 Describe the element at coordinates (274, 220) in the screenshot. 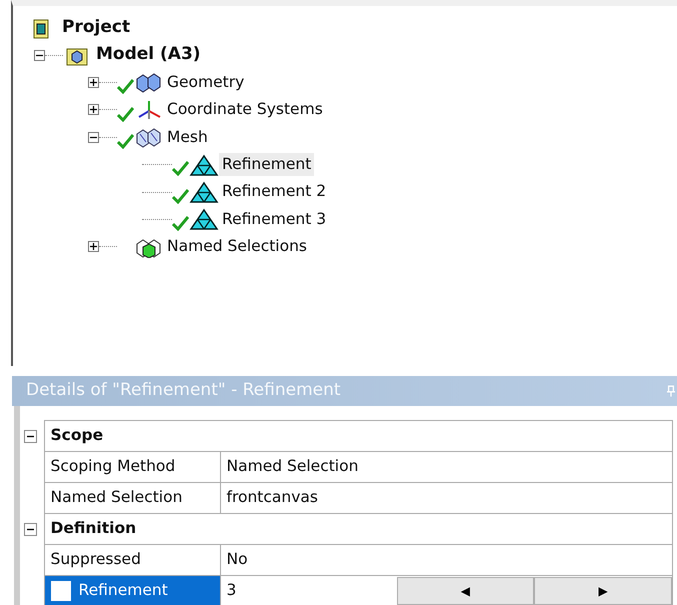

I see `tree-item-label: Refinement 3` at that location.